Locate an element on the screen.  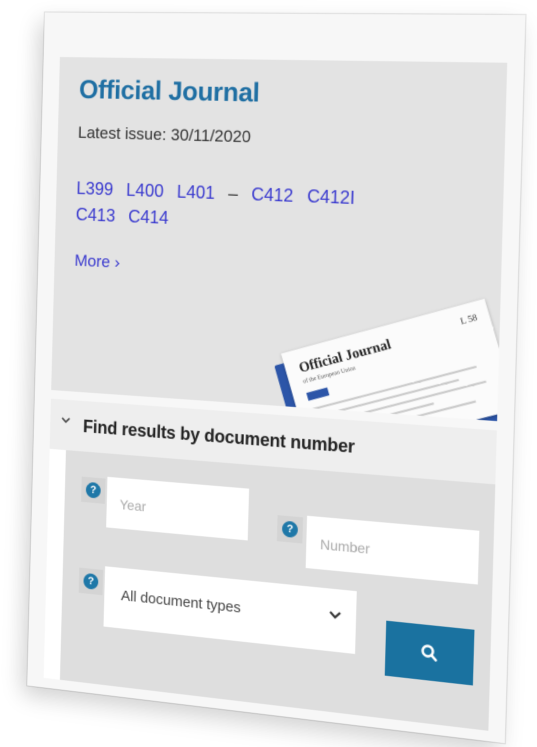
journal-text-line is located at coordinates (386, 398).